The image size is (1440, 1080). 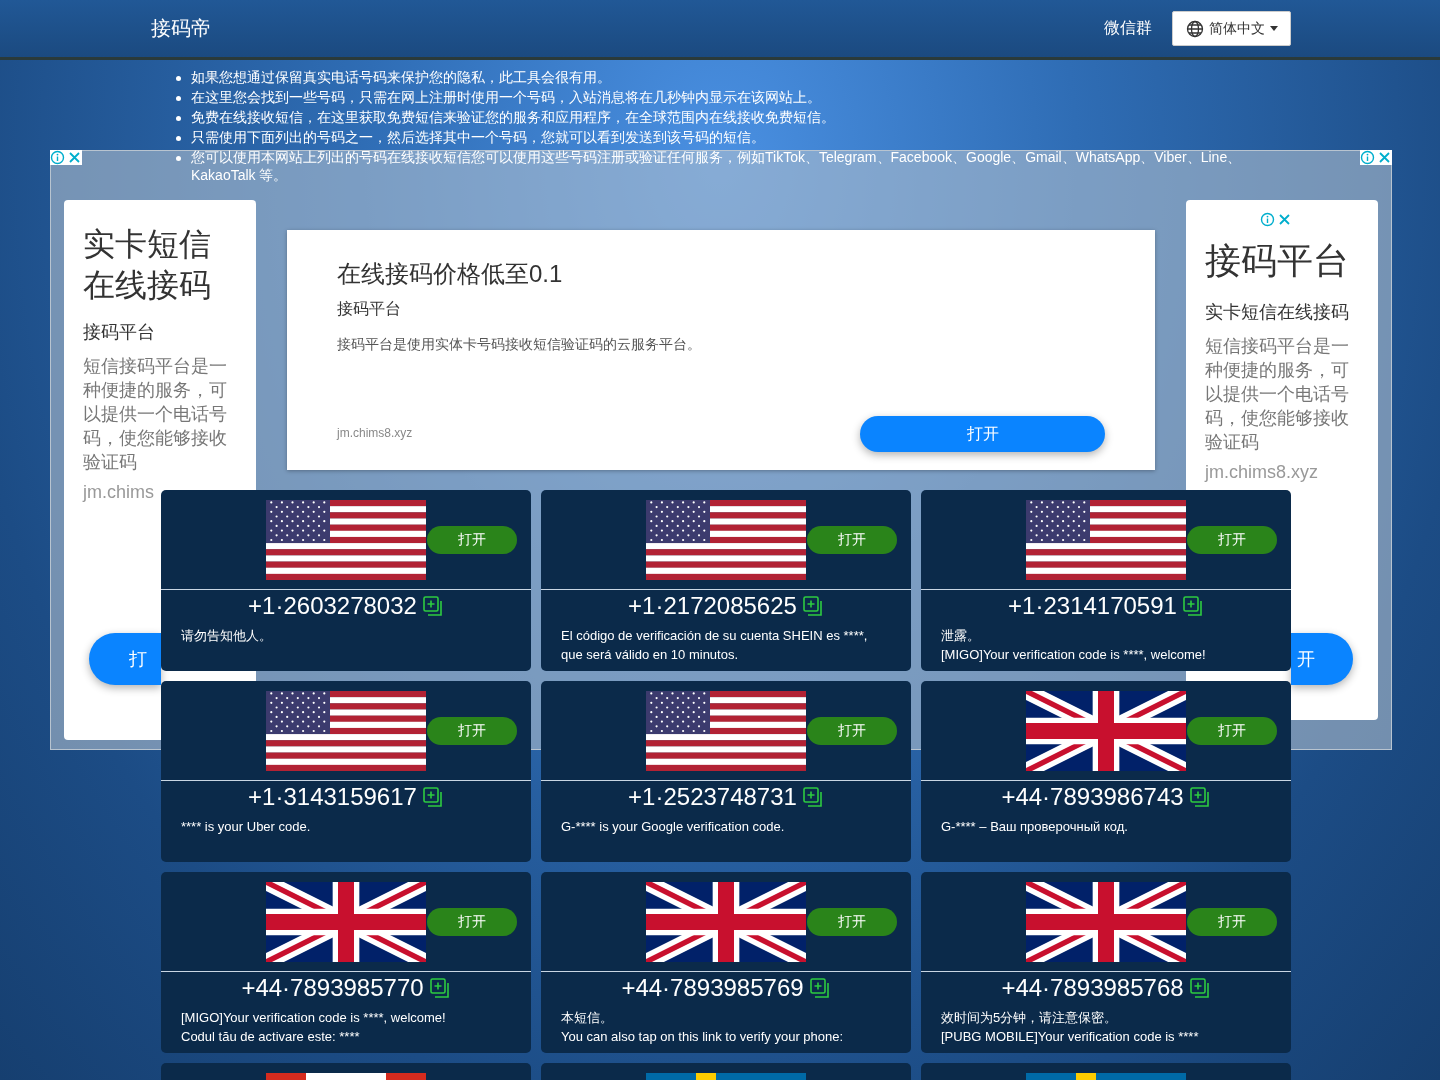 I want to click on intro-text: 免费在线接收短信，在这里获取免费短信来验证您的服务和应用程序，在全球范围内在线接收免费短信。, so click(x=513, y=118).